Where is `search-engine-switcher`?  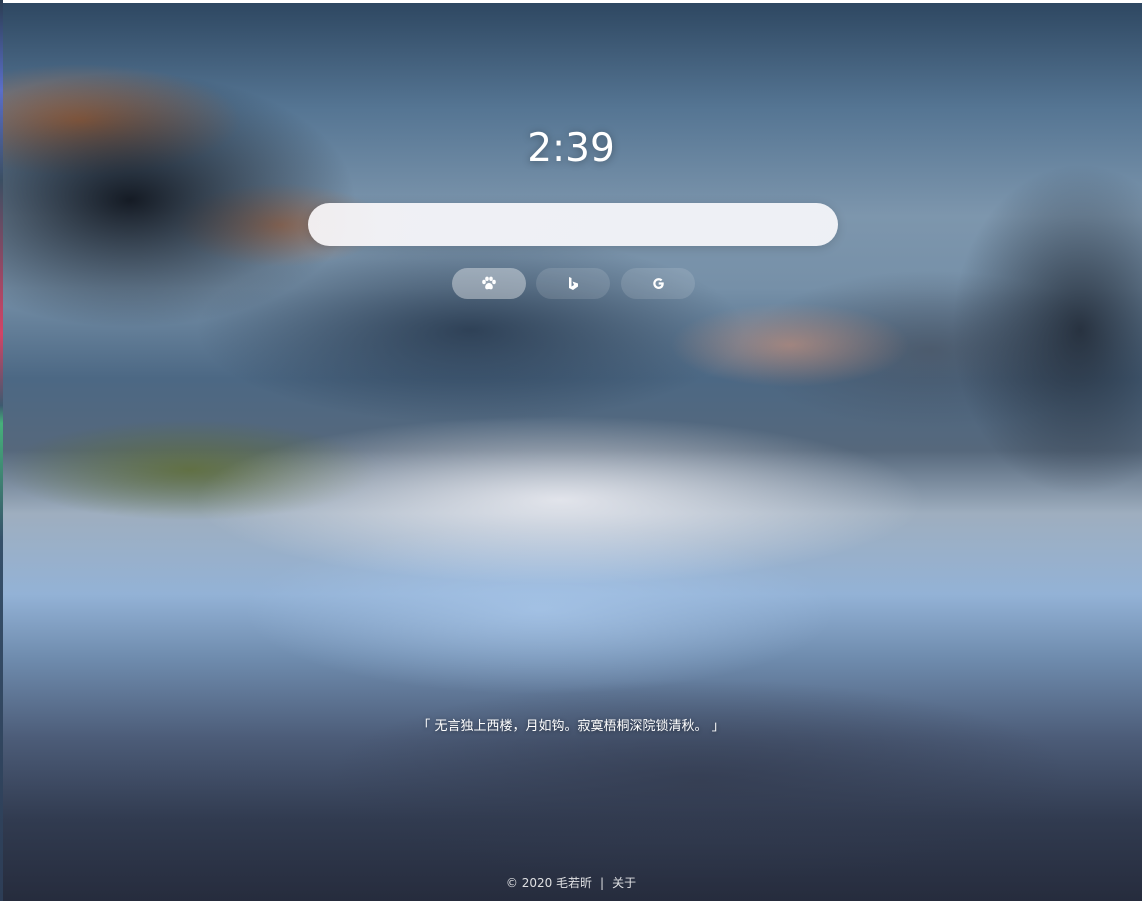 search-engine-switcher is located at coordinates (573, 283).